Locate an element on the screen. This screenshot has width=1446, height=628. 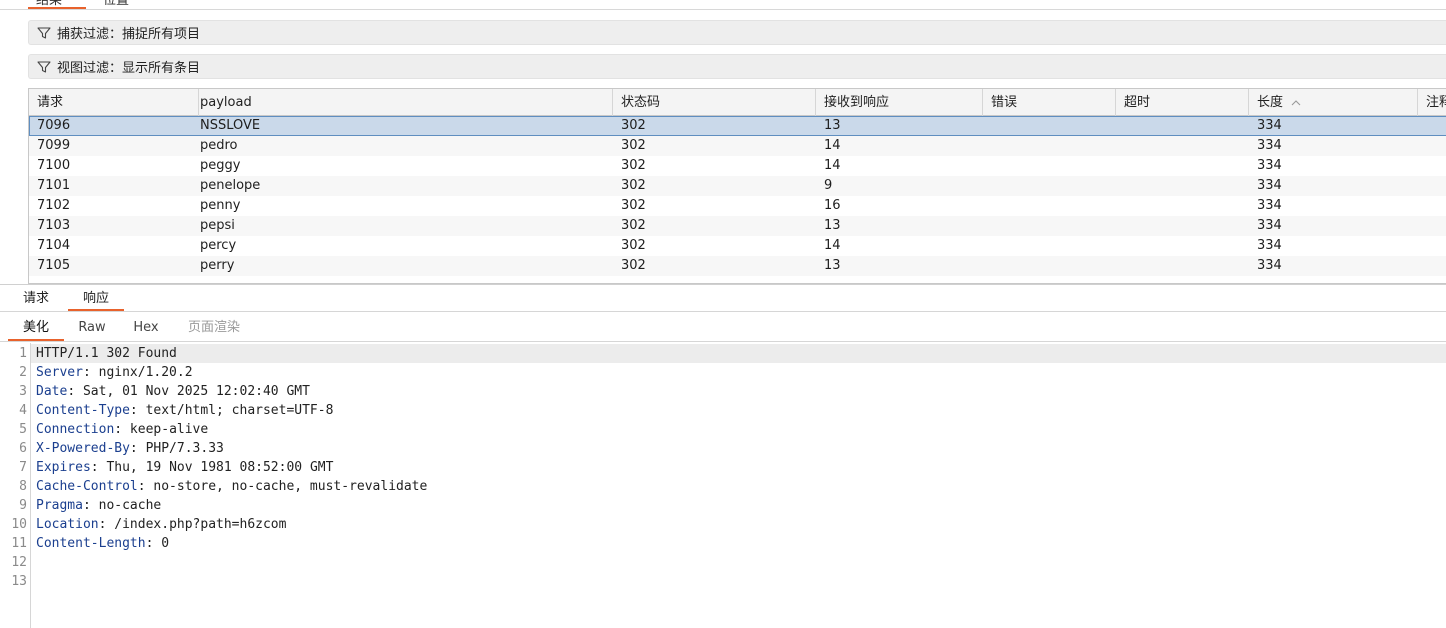
line-number-gutter: 1 2 3 4 5 6 7 8 9 10 11 12 13 is located at coordinates (15, 485).